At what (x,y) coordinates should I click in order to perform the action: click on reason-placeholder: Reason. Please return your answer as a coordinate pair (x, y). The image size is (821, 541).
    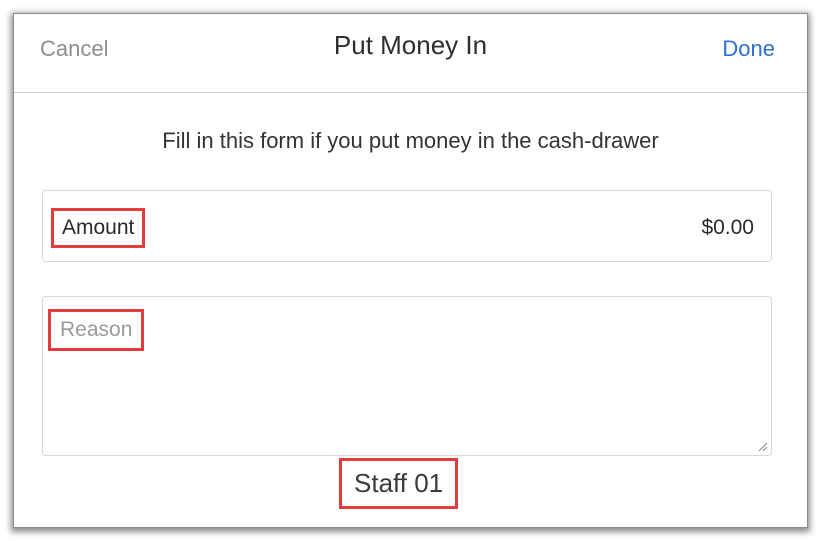
    Looking at the image, I should click on (96, 330).